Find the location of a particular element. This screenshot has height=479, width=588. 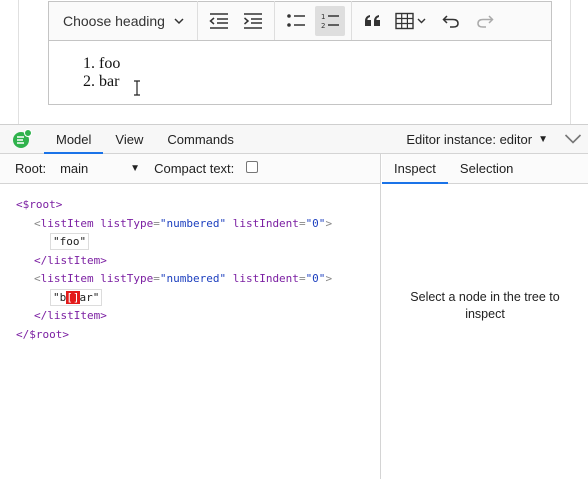

text-node-content: ar" is located at coordinates (89, 297).